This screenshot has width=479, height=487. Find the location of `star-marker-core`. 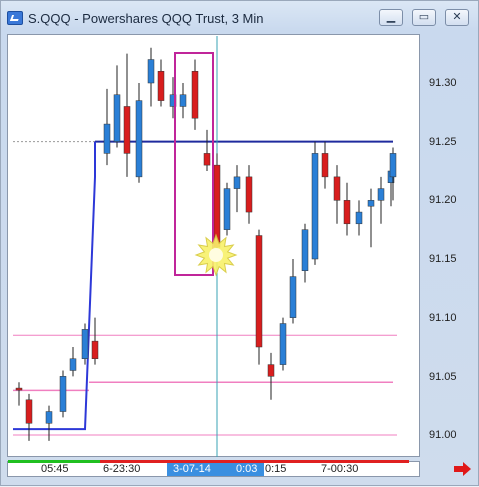

star-marker-core is located at coordinates (216, 255).